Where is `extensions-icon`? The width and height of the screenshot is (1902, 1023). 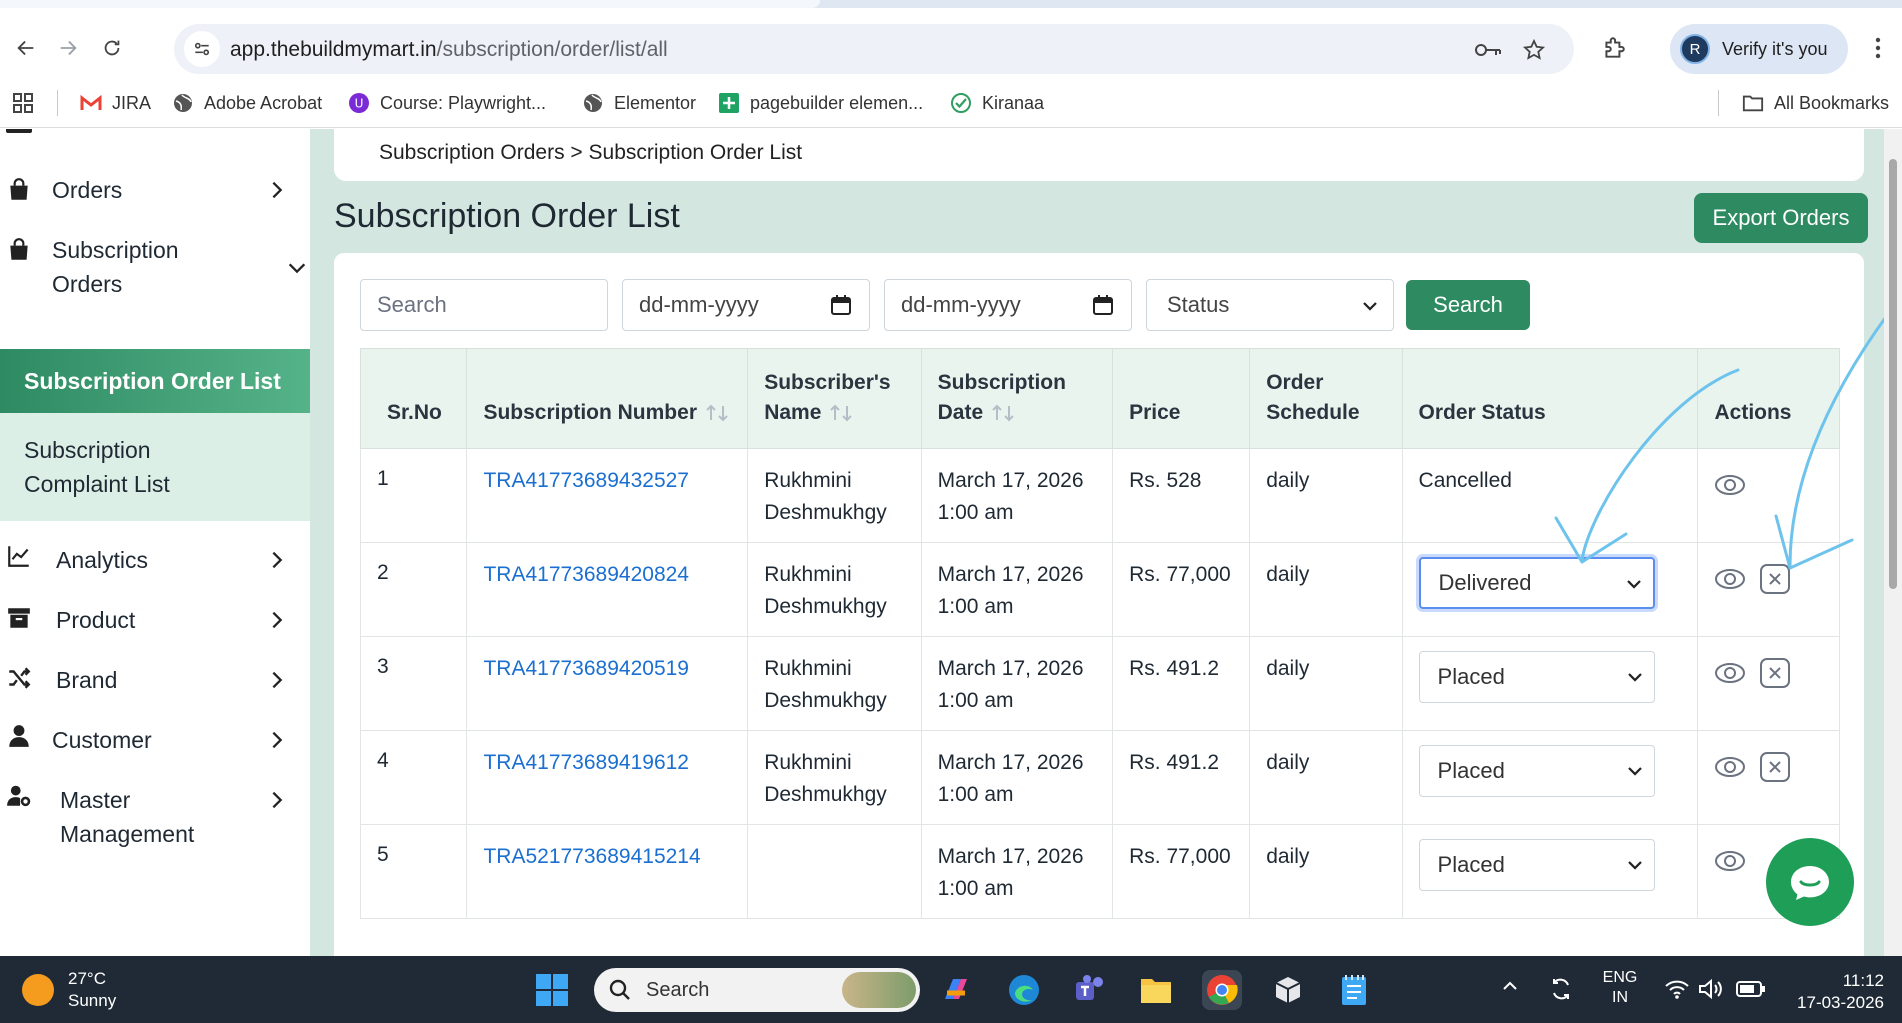 extensions-icon is located at coordinates (1614, 48).